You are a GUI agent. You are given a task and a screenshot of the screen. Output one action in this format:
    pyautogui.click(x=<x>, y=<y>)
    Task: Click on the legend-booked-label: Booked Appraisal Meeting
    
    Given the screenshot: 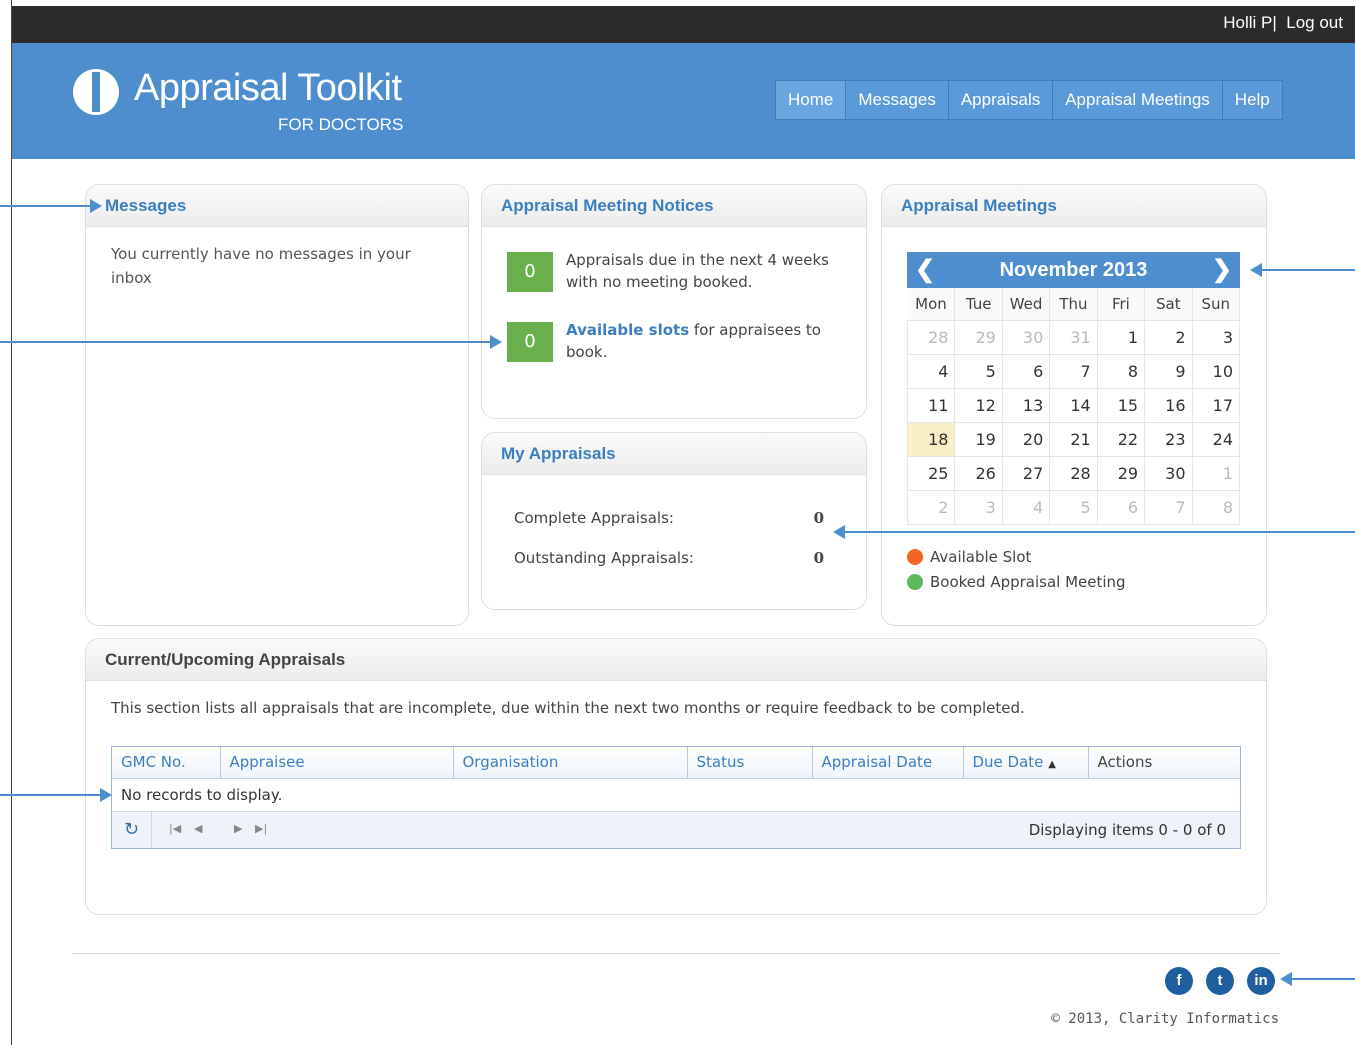 What is the action you would take?
    pyautogui.click(x=1028, y=582)
    